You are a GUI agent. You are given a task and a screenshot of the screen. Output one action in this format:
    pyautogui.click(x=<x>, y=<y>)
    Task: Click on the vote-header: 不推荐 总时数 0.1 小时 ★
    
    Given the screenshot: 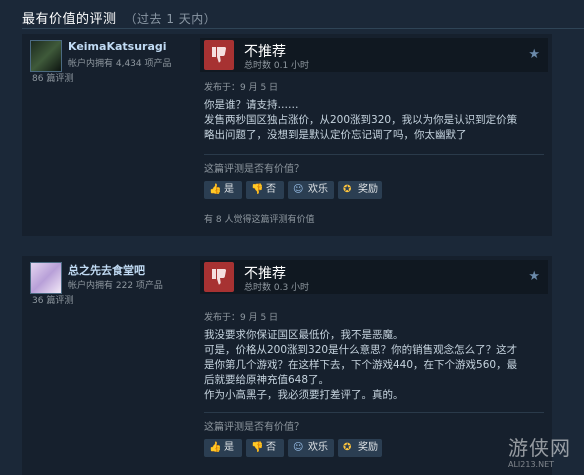 What is the action you would take?
    pyautogui.click(x=374, y=55)
    